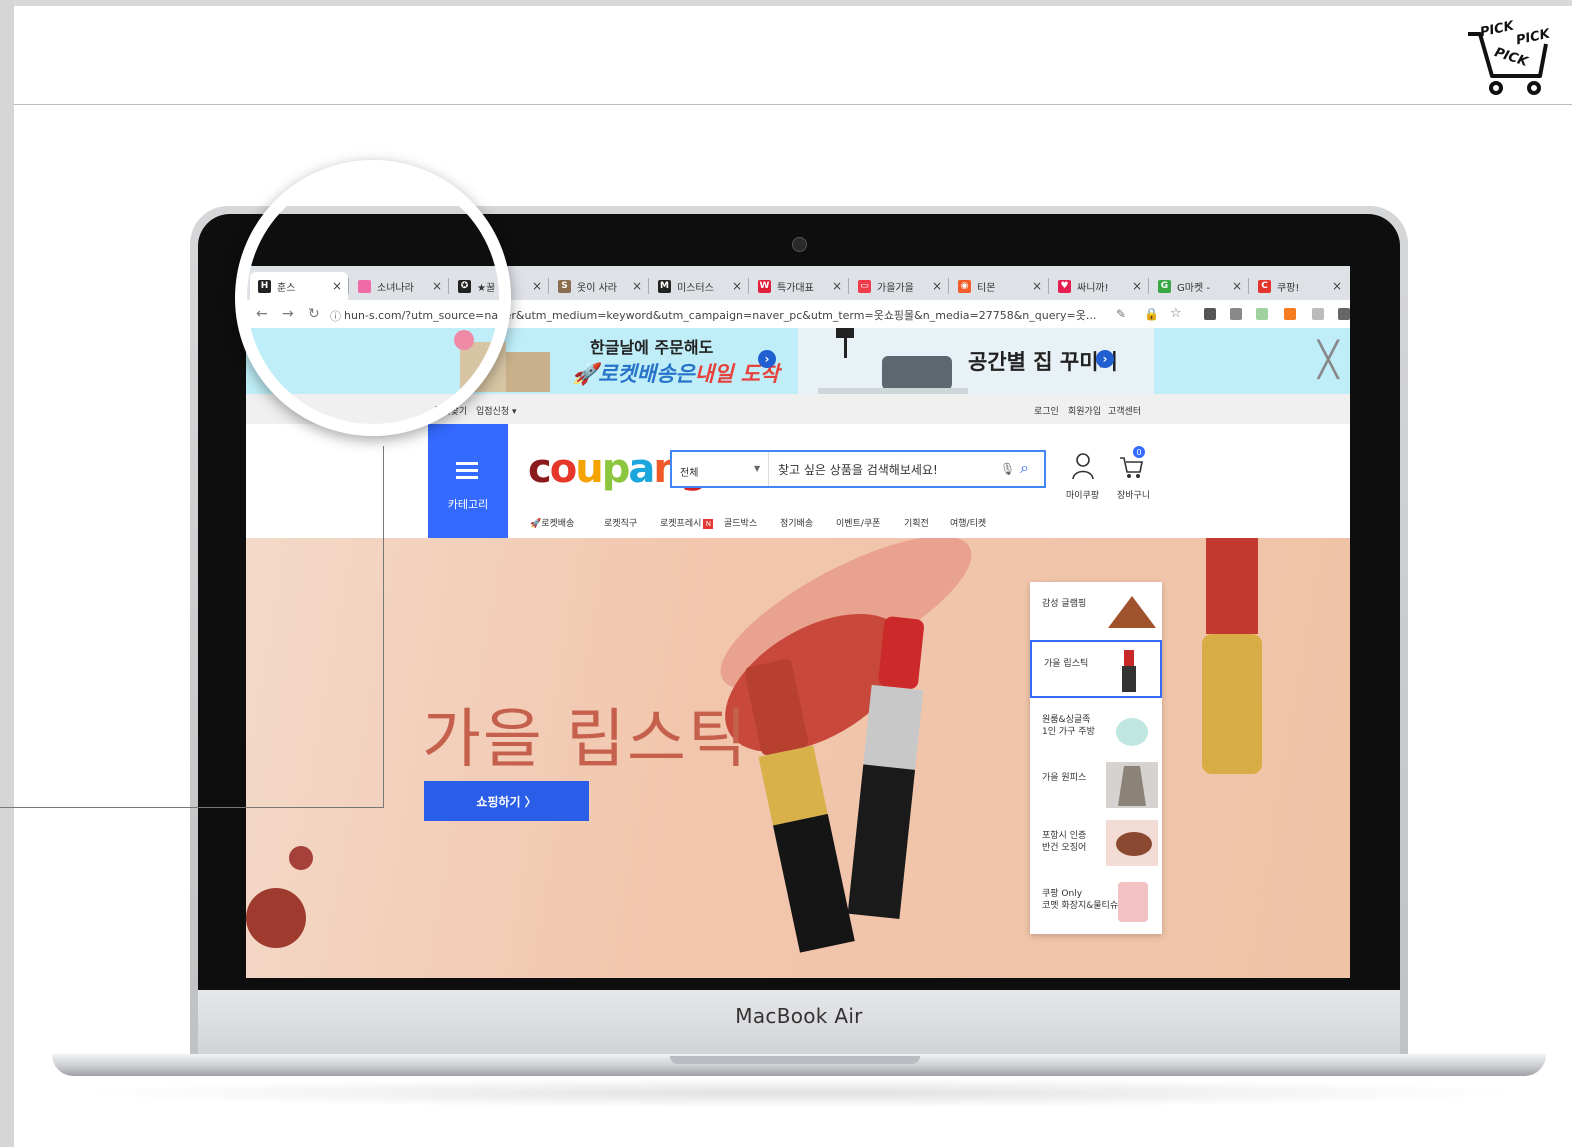 Image resolution: width=1572 pixels, height=1147 pixels. Describe the element at coordinates (1064, 286) in the screenshot. I see `tab-favicon-icon: ♥` at that location.